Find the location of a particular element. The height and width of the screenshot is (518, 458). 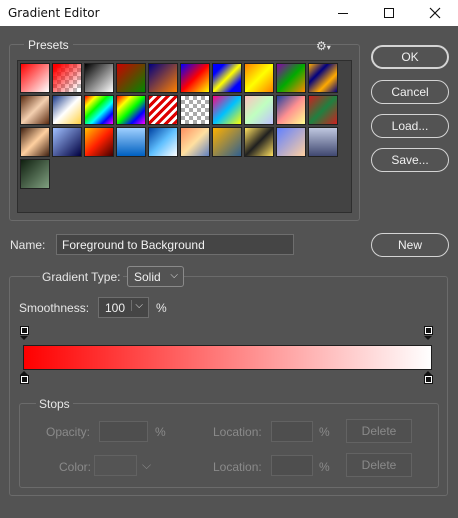

color-location-input is located at coordinates (292, 465).